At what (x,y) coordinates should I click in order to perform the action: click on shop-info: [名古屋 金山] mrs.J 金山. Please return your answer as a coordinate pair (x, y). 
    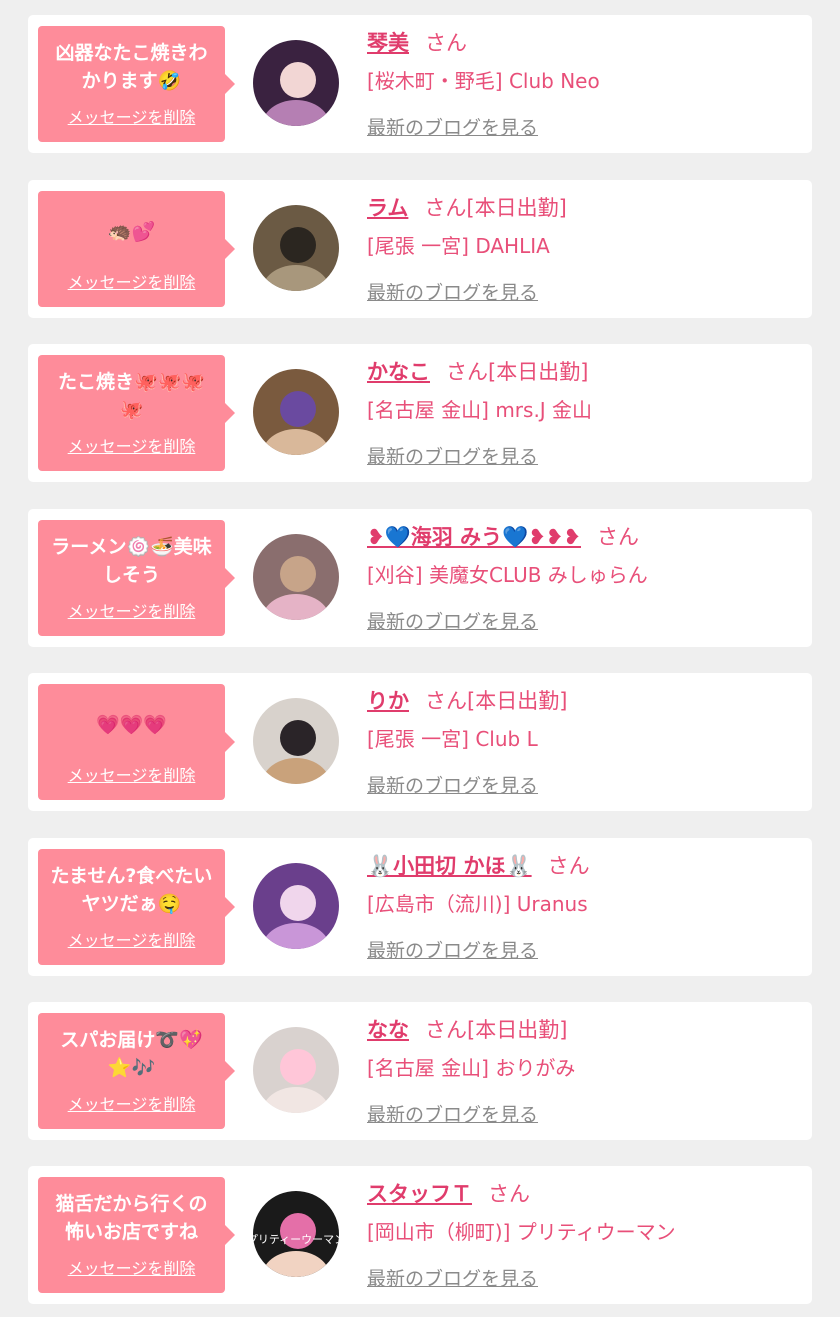
    Looking at the image, I should click on (480, 410).